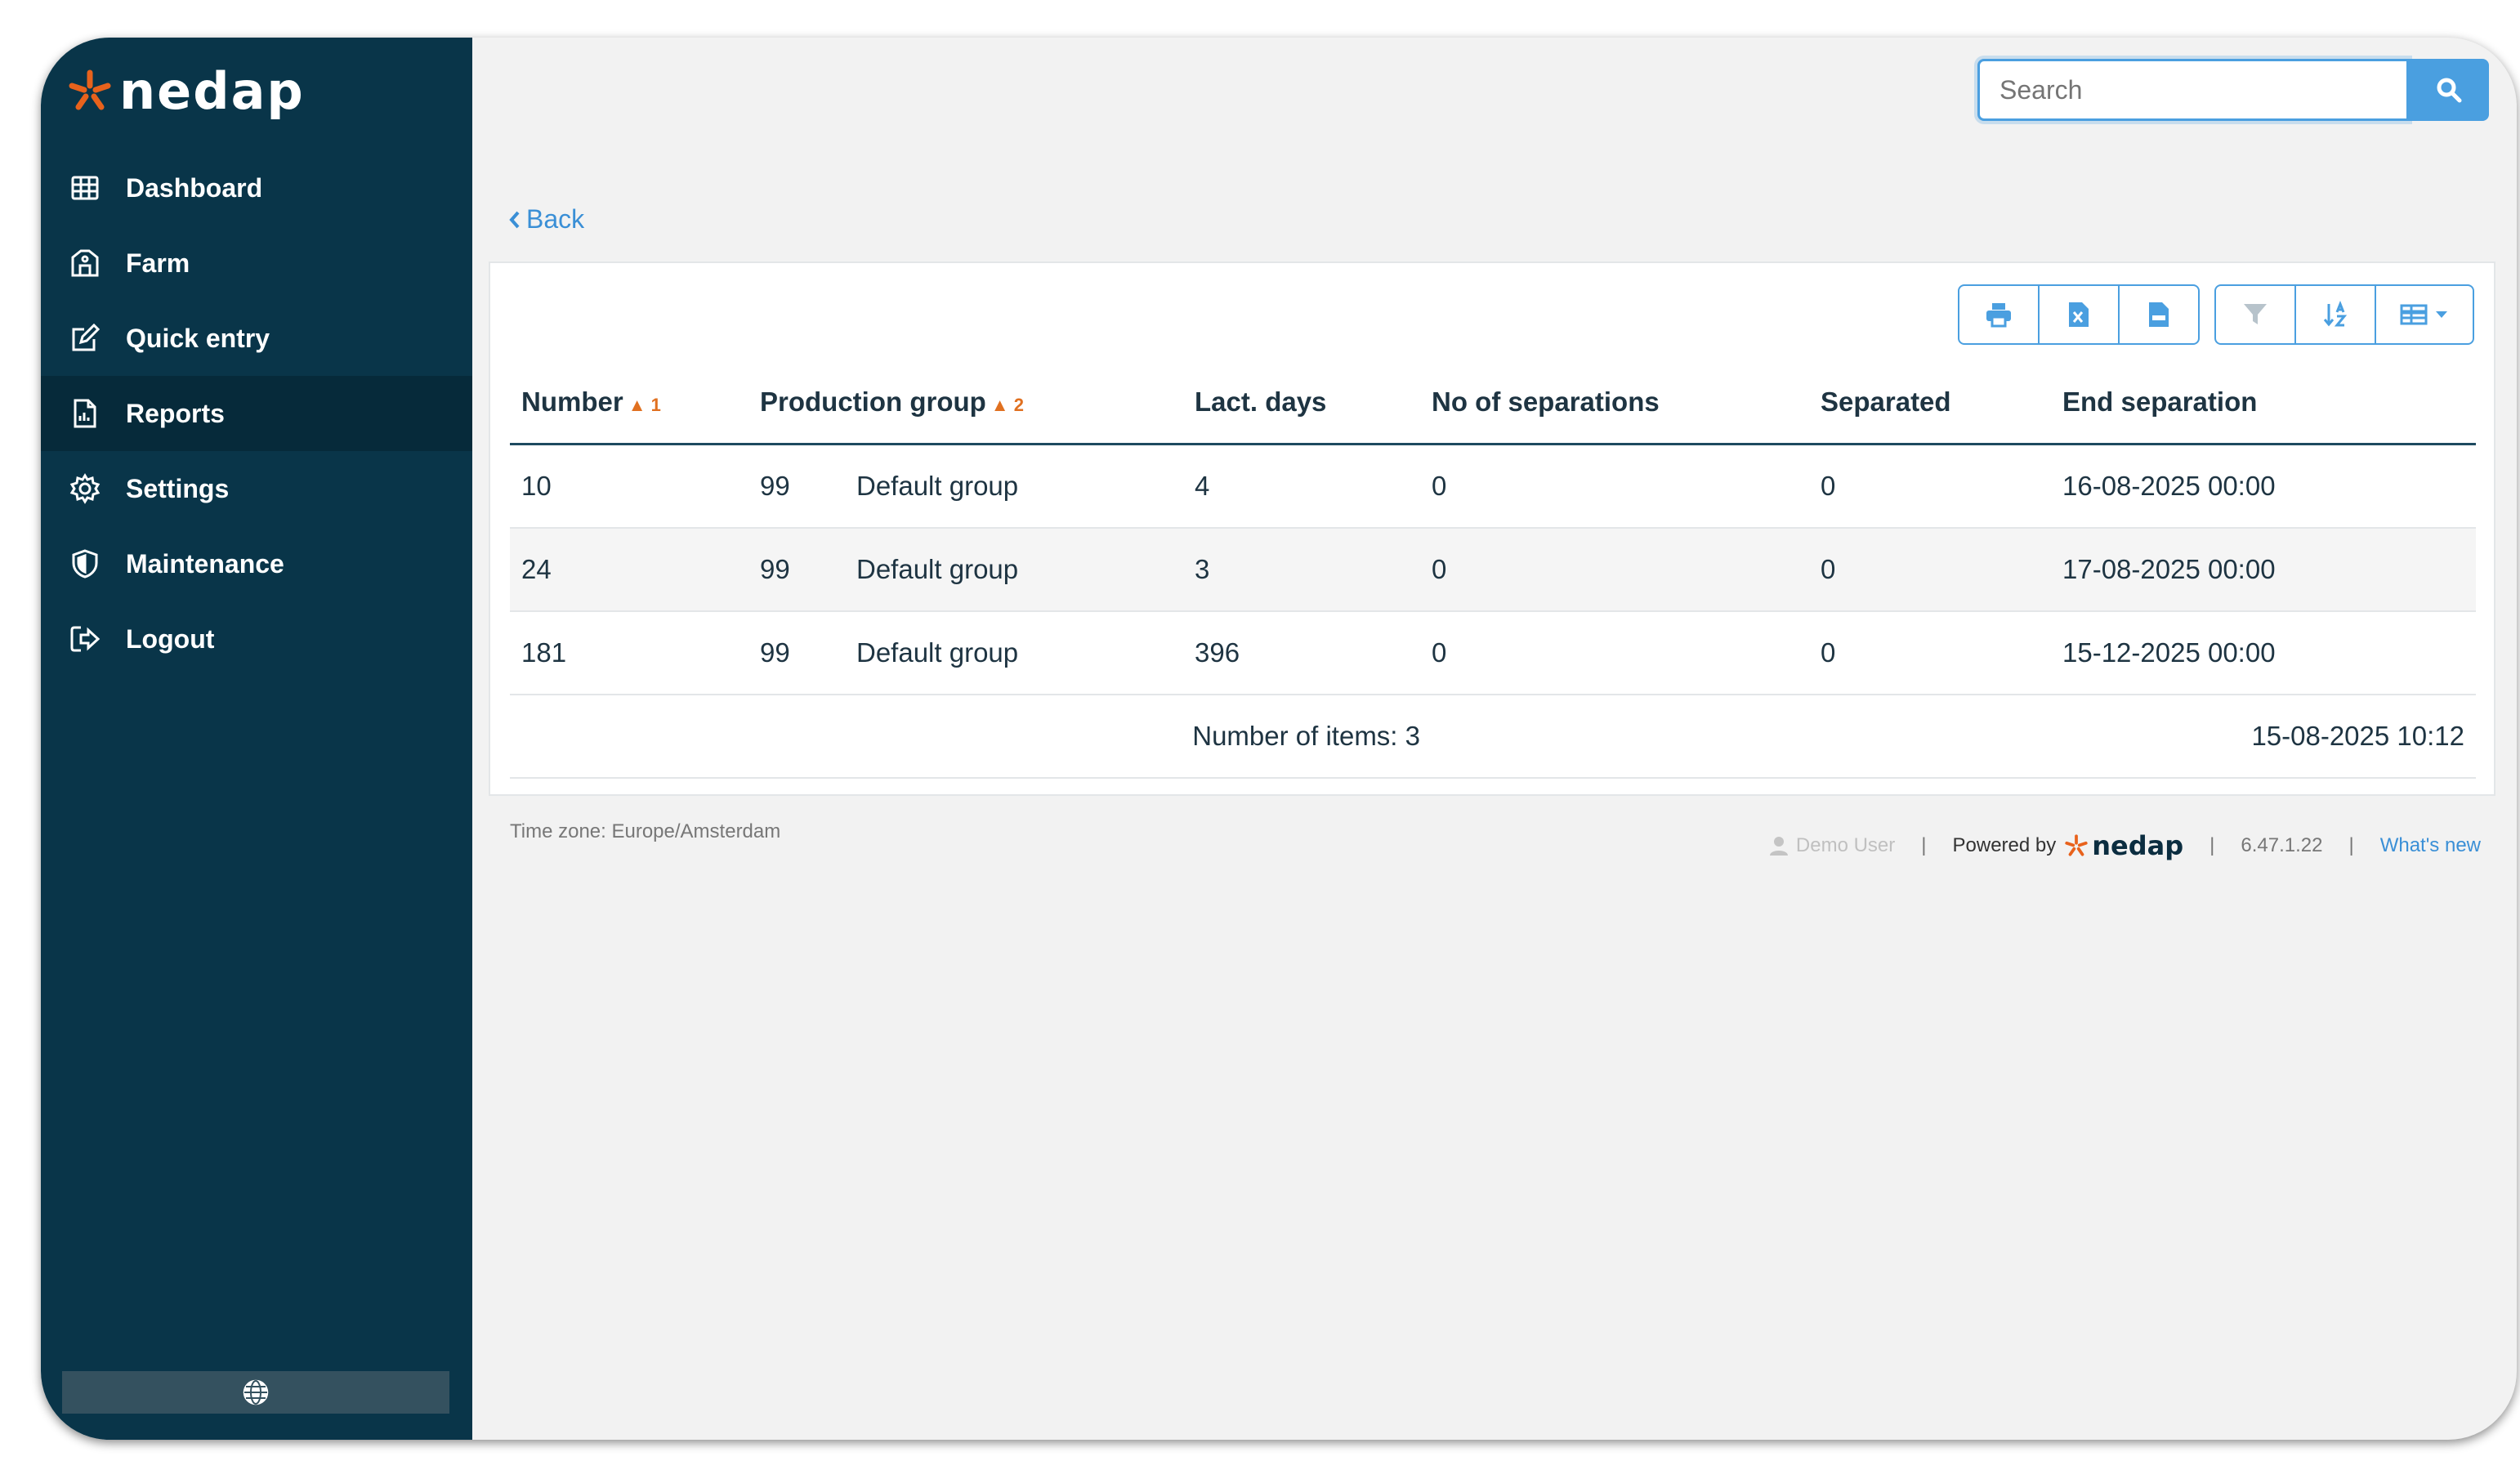 This screenshot has height=1461, width=2520. What do you see at coordinates (555, 219) in the screenshot?
I see `back-label: Back` at bounding box center [555, 219].